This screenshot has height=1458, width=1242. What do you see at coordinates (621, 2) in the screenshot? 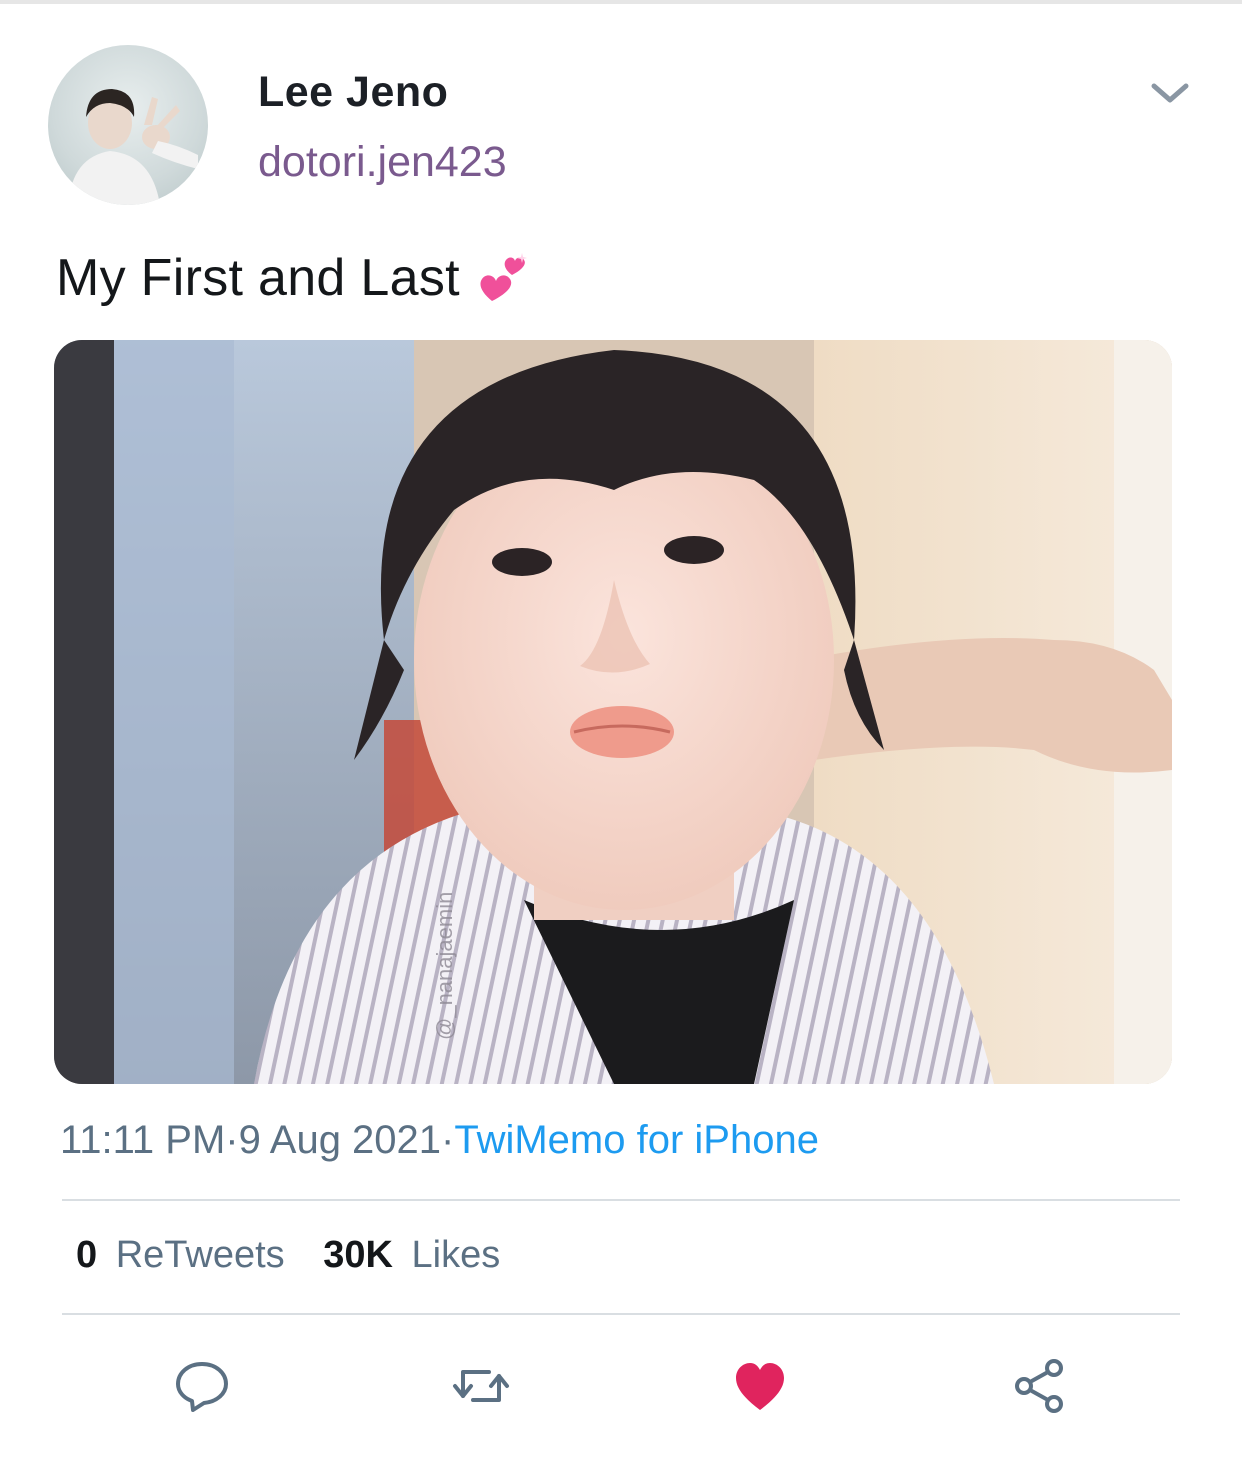
I see `top-divider` at bounding box center [621, 2].